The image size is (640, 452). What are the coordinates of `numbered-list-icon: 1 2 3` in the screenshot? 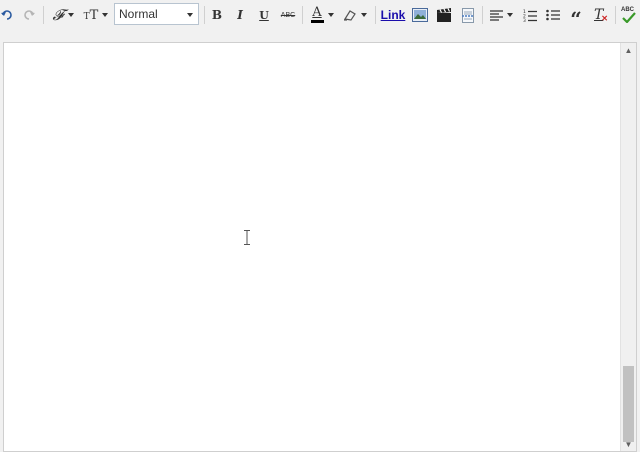 It's located at (530, 15).